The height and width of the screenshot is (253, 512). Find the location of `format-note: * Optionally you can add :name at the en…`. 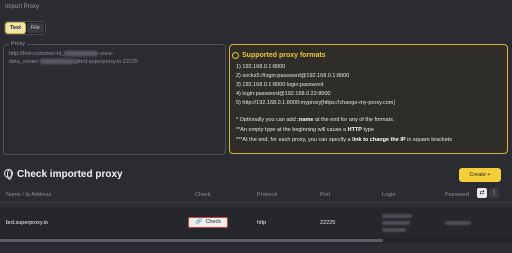

format-note: * Optionally you can add :name at the en… is located at coordinates (315, 120).